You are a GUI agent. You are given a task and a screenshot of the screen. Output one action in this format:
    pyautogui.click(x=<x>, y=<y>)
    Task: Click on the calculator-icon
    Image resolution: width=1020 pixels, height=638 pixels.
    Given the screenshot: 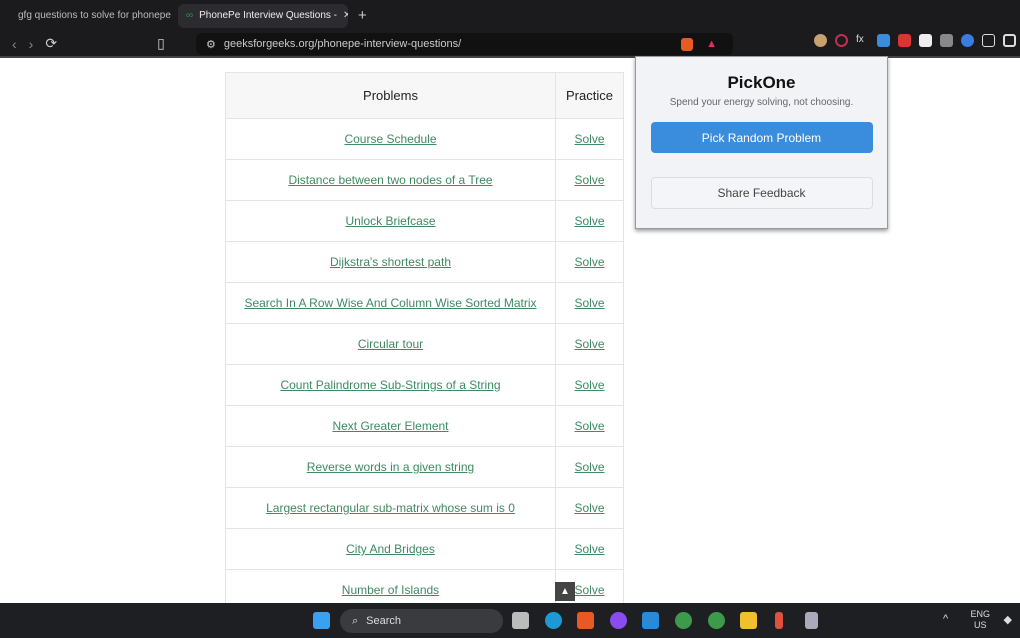 What is the action you would take?
    pyautogui.click(x=811, y=620)
    